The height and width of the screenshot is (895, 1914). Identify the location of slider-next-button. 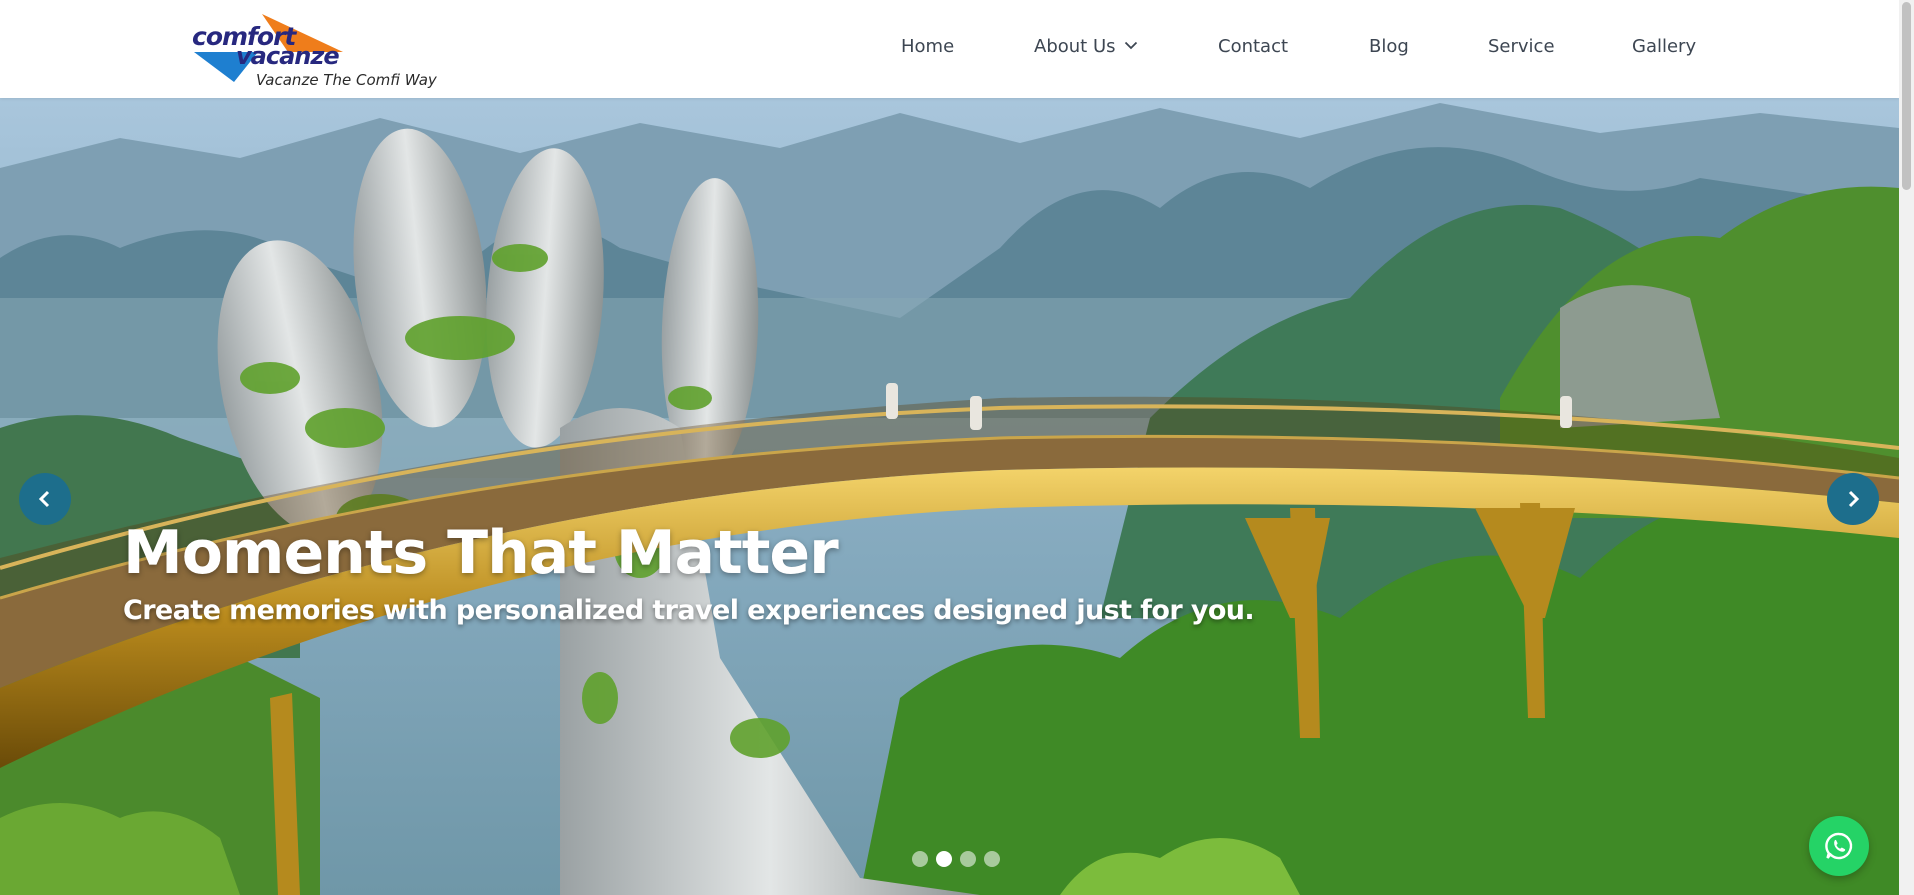
(1853, 499).